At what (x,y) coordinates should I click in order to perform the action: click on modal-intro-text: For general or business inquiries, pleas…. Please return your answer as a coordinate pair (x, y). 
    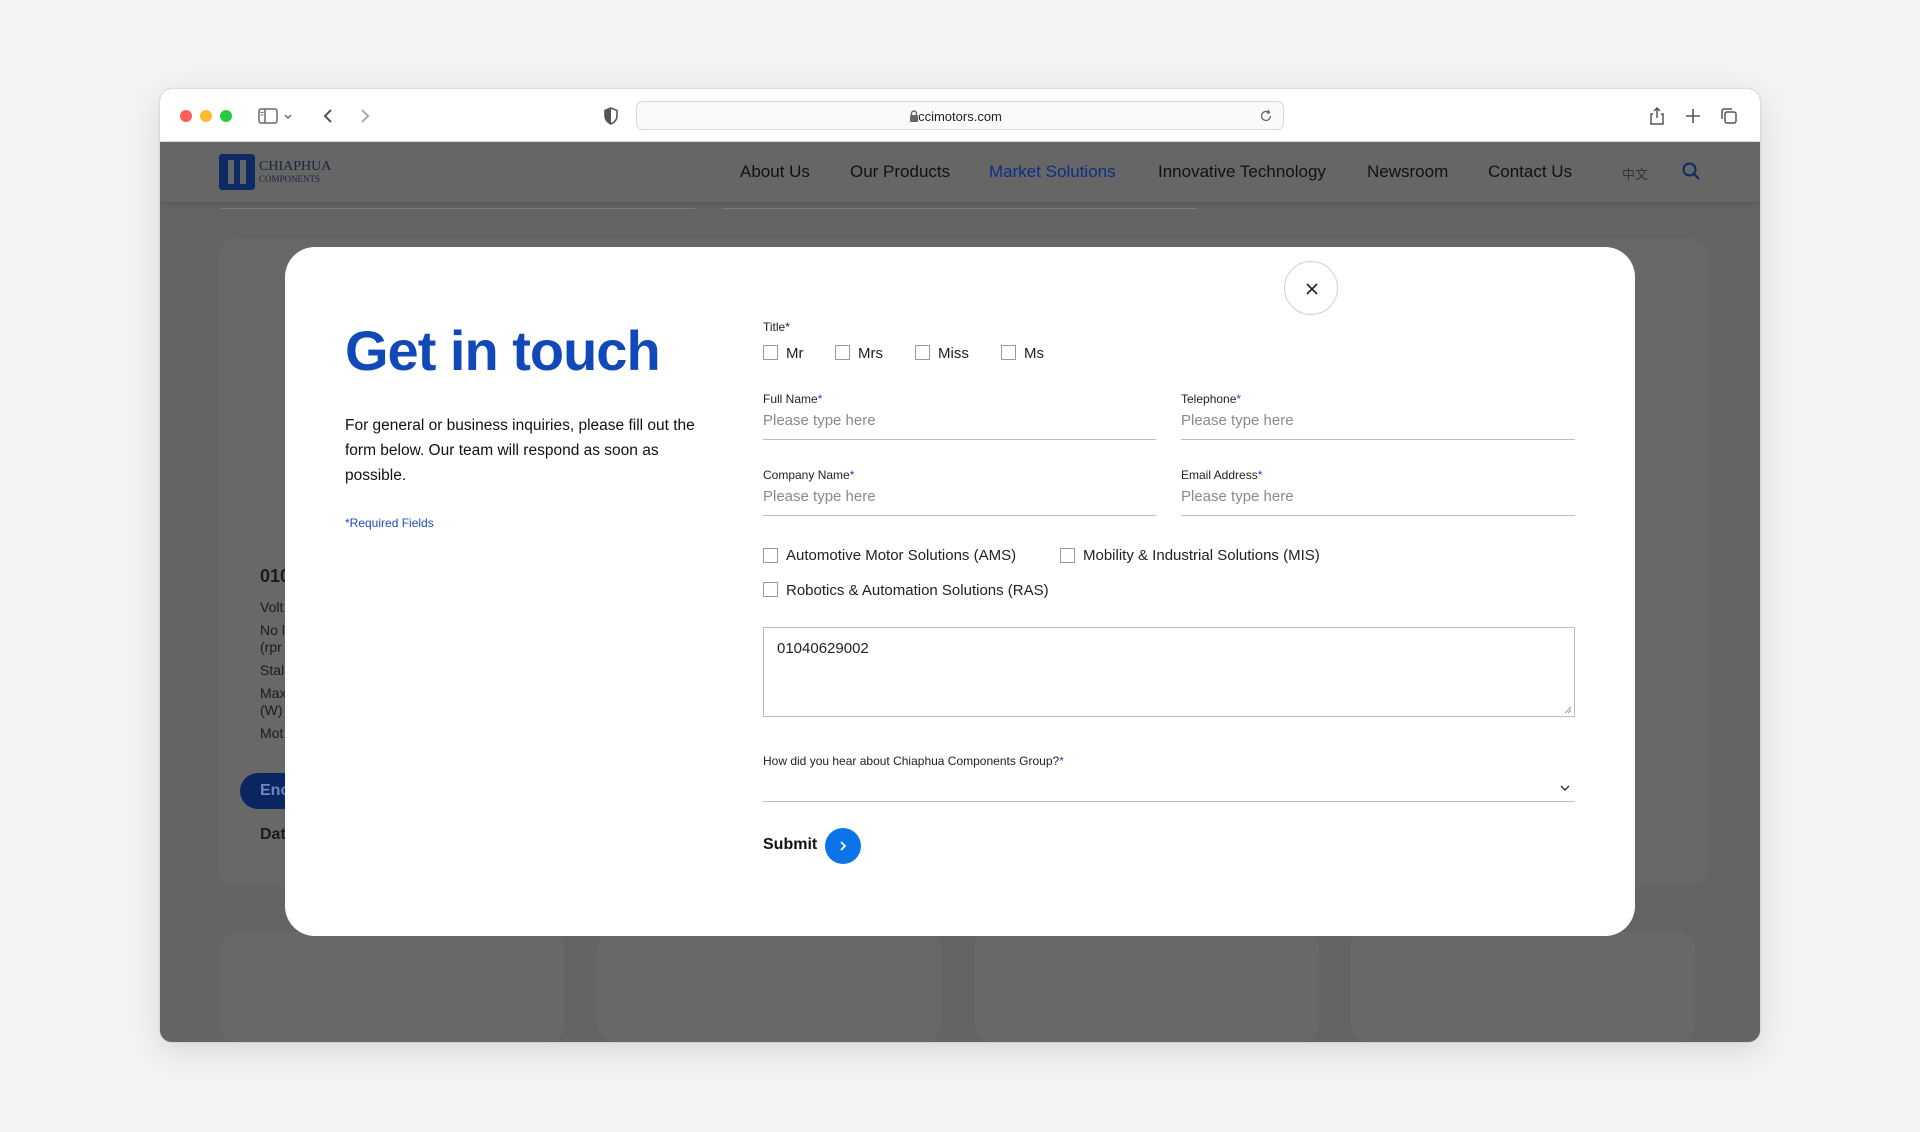
    Looking at the image, I should click on (520, 450).